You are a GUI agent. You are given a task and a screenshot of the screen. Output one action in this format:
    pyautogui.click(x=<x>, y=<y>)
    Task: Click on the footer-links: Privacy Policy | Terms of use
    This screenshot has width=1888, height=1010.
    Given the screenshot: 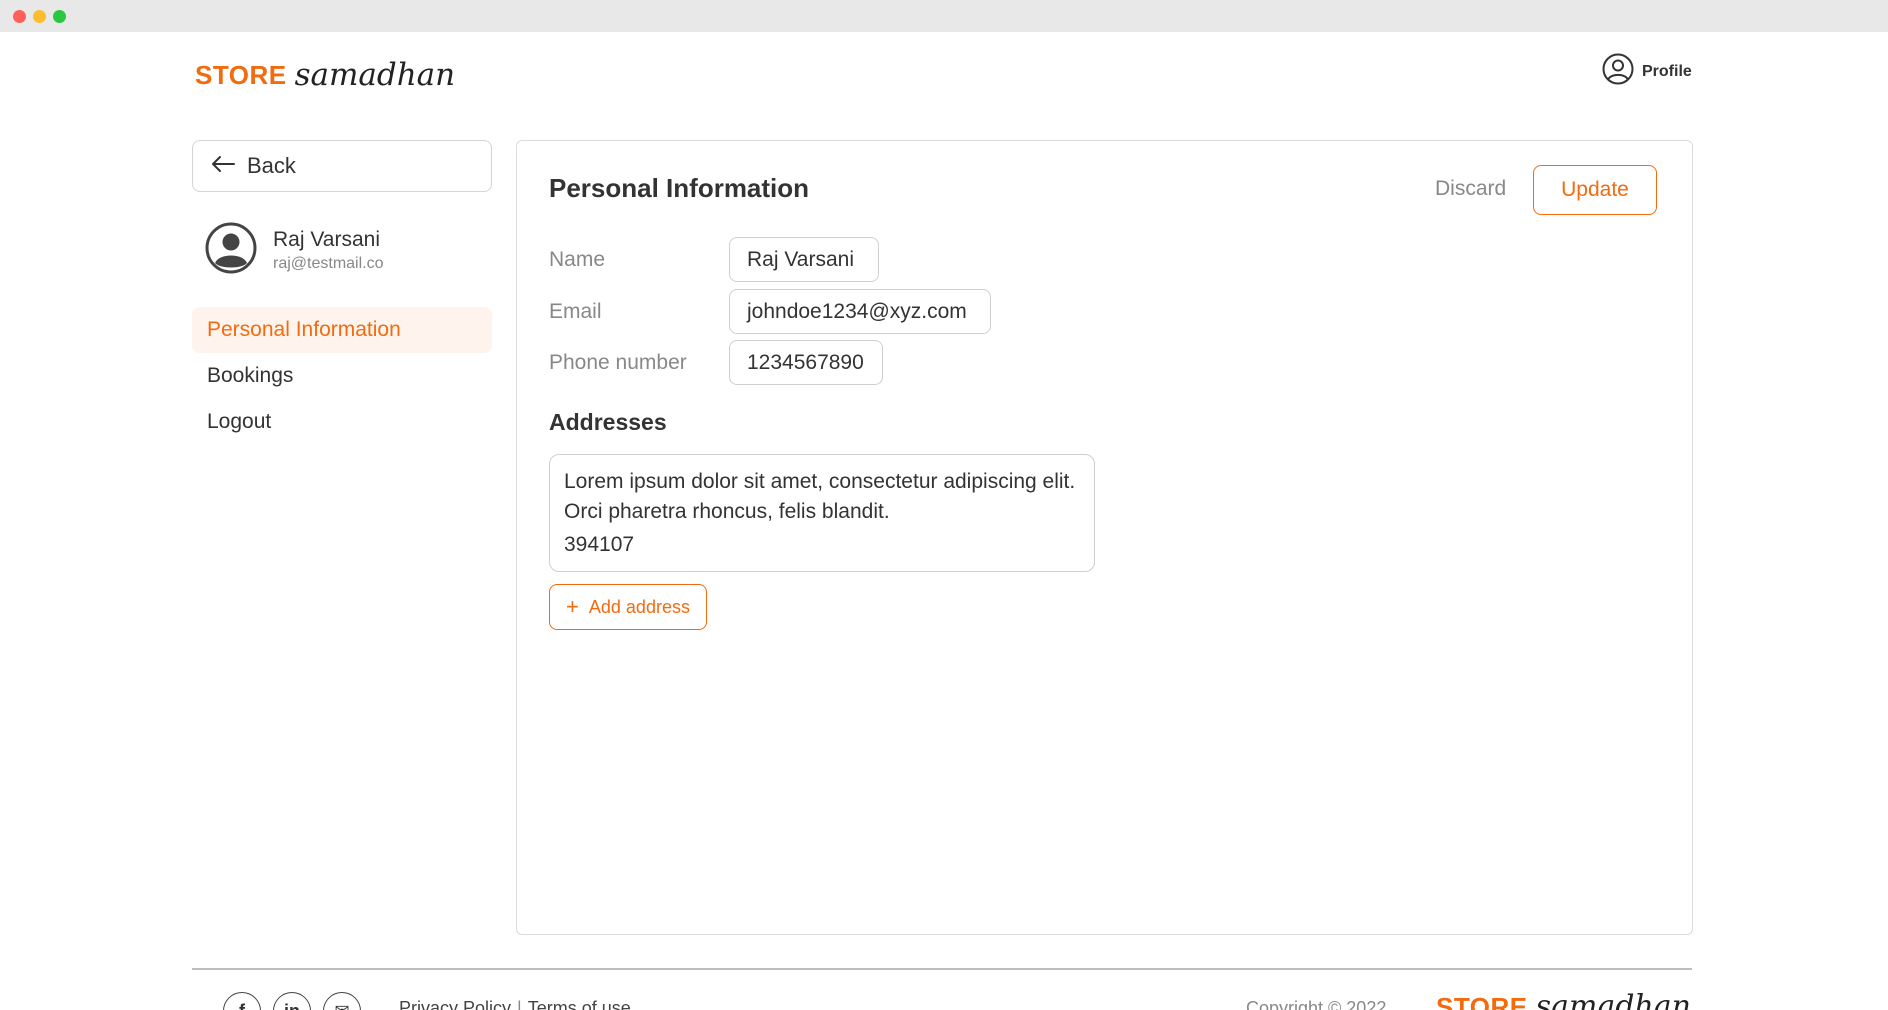 What is the action you would take?
    pyautogui.click(x=515, y=1004)
    